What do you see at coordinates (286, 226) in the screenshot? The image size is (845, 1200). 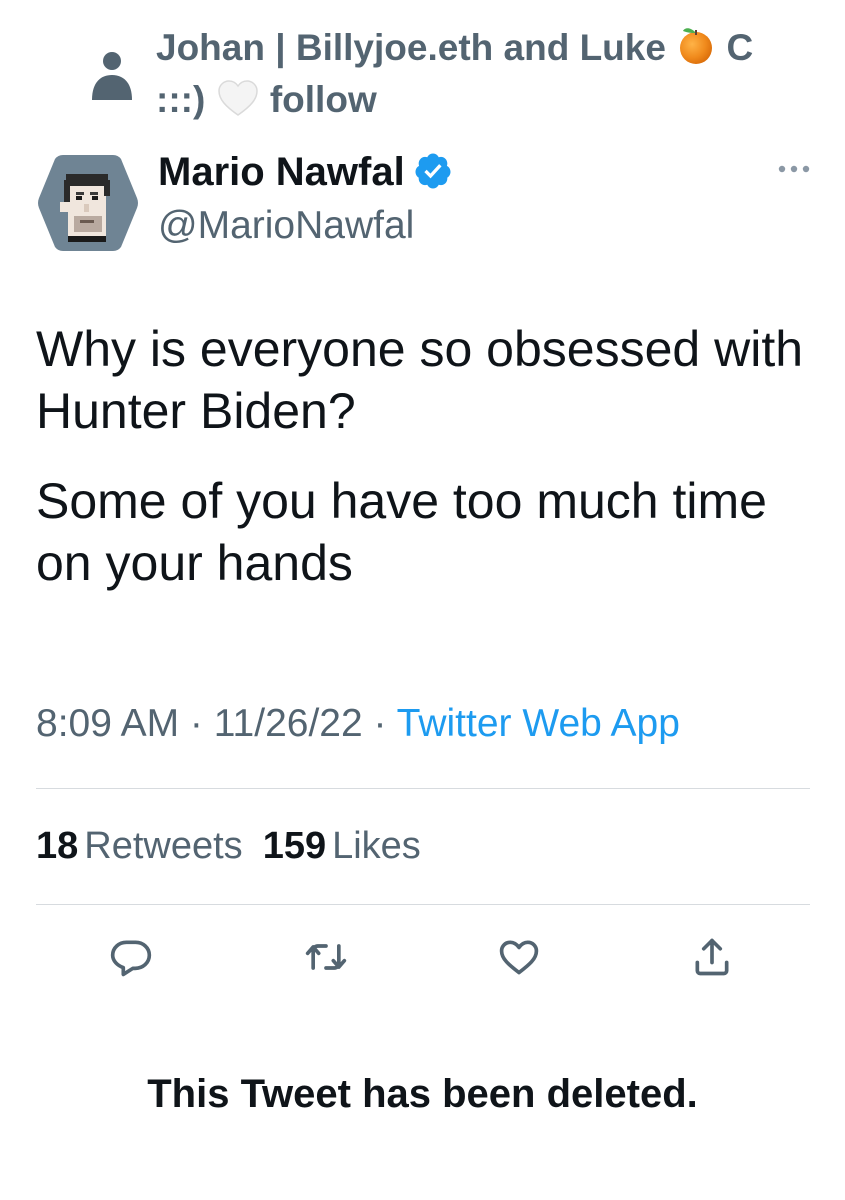 I see `author-handle: @MarioNawfal` at bounding box center [286, 226].